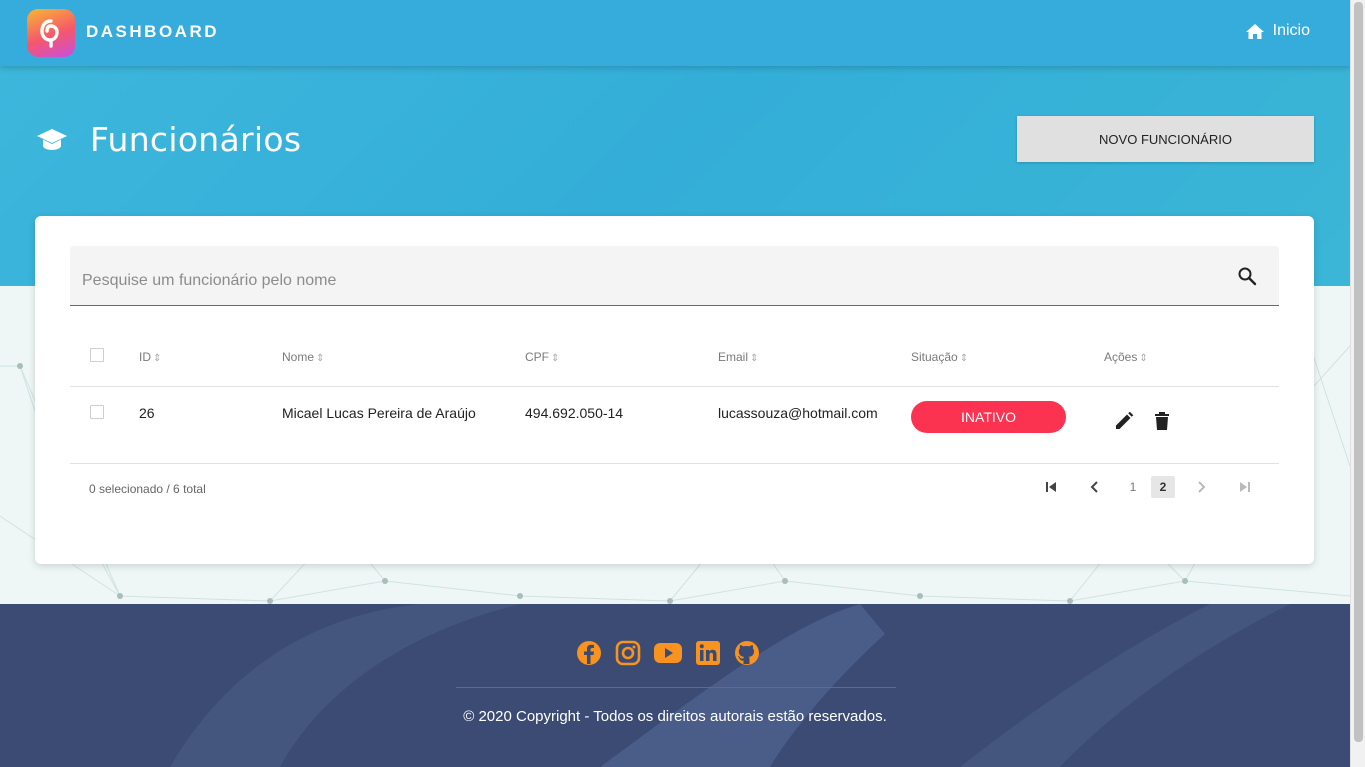  What do you see at coordinates (988, 416) in the screenshot?
I see `status-badge: INATIVO` at bounding box center [988, 416].